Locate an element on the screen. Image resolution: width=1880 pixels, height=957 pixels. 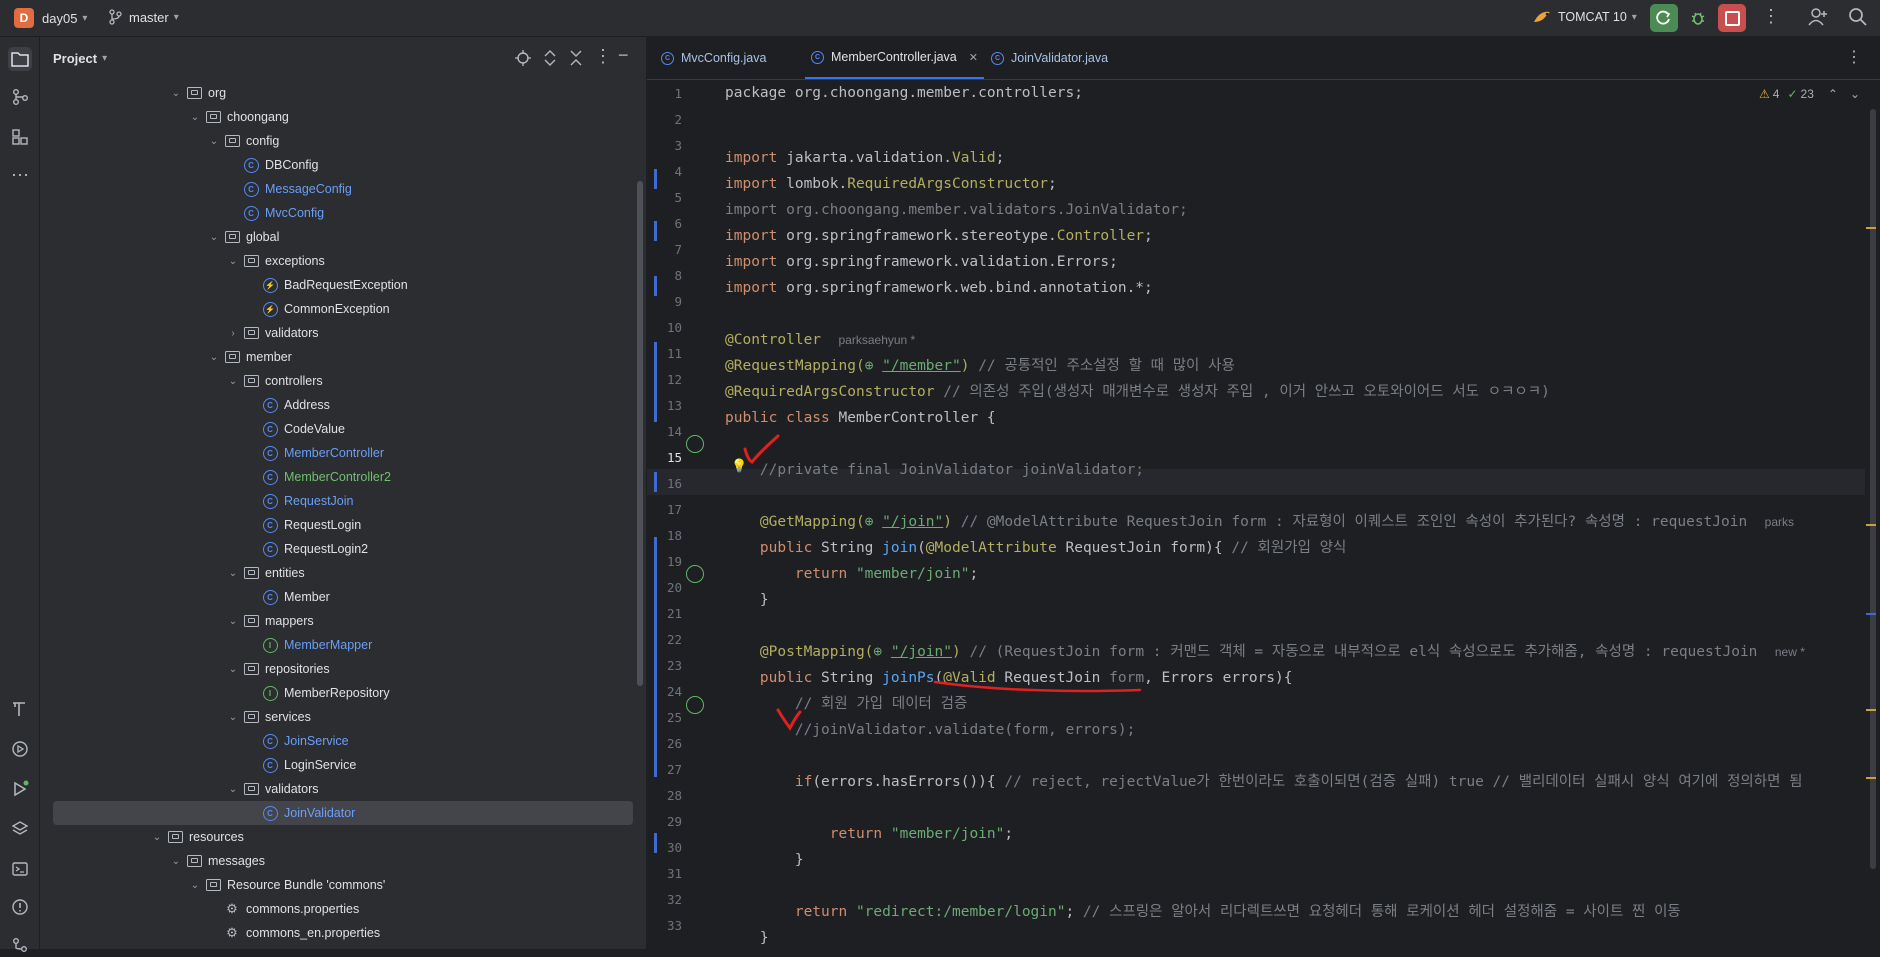
tree-node-codevalue: C CodeValue is located at coordinates (340, 429).